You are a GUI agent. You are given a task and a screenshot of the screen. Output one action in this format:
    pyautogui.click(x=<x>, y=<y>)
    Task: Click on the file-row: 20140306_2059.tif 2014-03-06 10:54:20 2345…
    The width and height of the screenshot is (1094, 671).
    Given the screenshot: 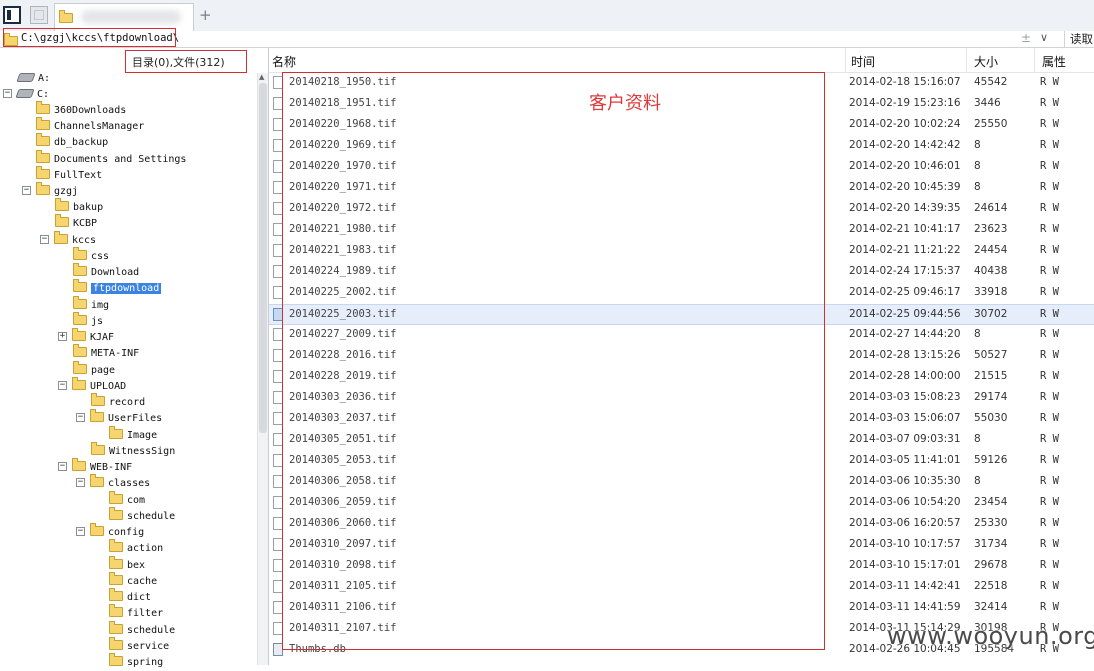 What is the action you would take?
    pyautogui.click(x=681, y=503)
    